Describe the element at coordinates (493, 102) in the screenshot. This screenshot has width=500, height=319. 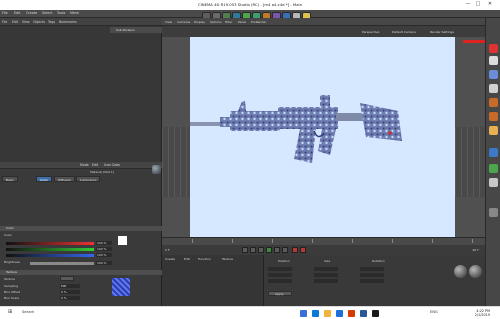
I see `edge-icon` at that location.